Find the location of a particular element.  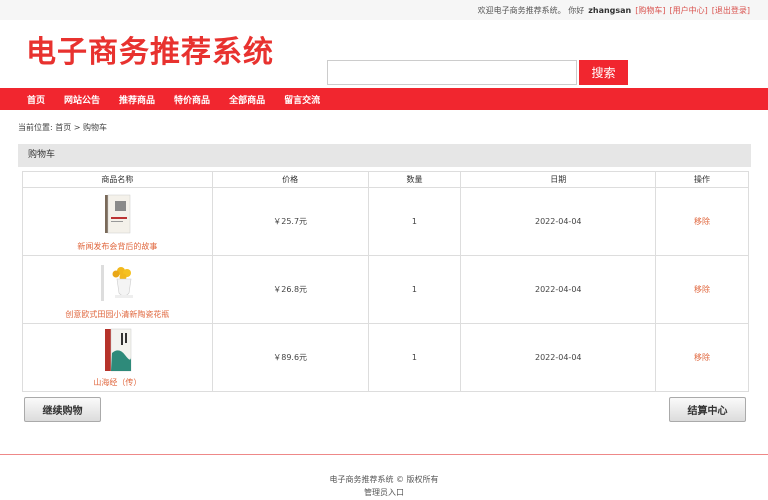

table-row: 创意欧式田园小清新陶瓷花瓶 ￥26.8元 1 2022-04-04 移除 is located at coordinates (385, 289).